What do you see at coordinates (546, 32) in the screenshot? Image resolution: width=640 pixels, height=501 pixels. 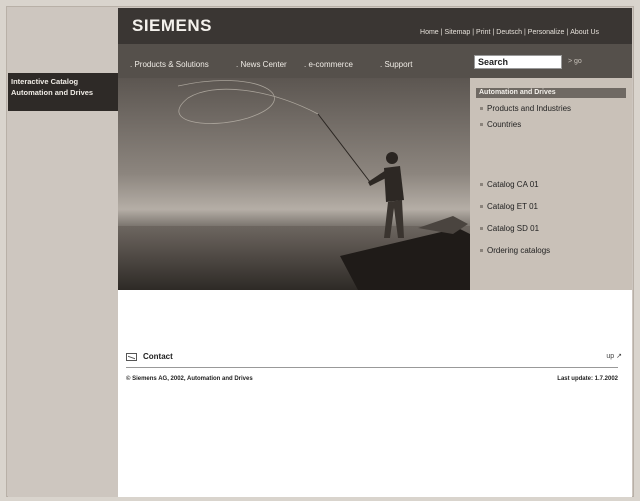 I see `link-personalize: Personalize` at bounding box center [546, 32].